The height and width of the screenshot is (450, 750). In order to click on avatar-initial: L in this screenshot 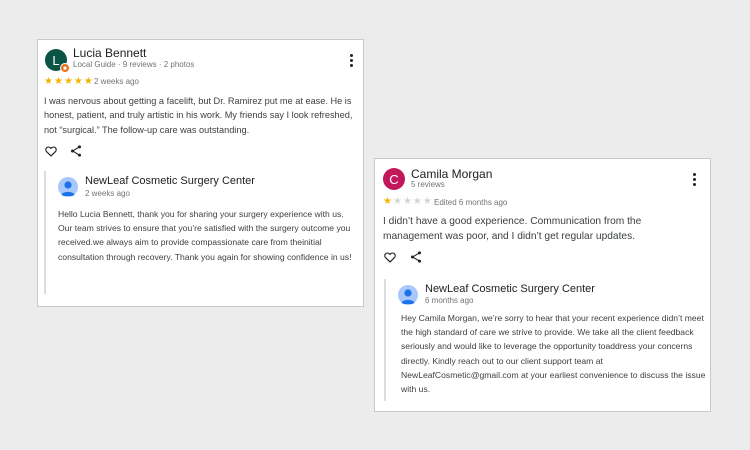, I will do `click(56, 60)`.